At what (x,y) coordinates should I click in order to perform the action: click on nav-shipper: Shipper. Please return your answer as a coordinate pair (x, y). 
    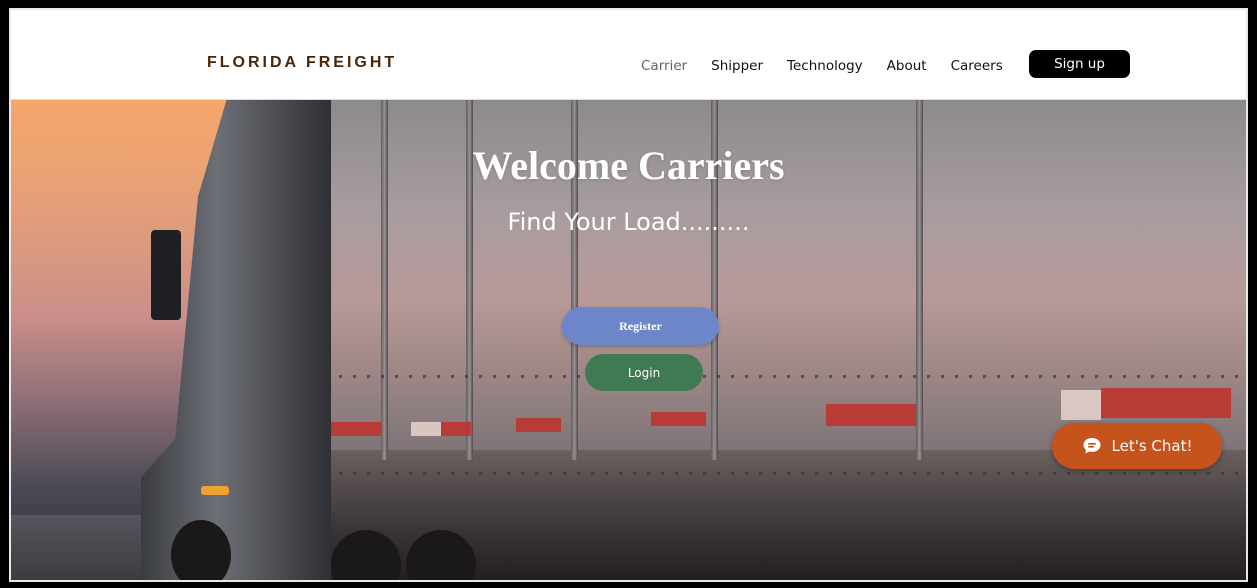
    Looking at the image, I should click on (737, 66).